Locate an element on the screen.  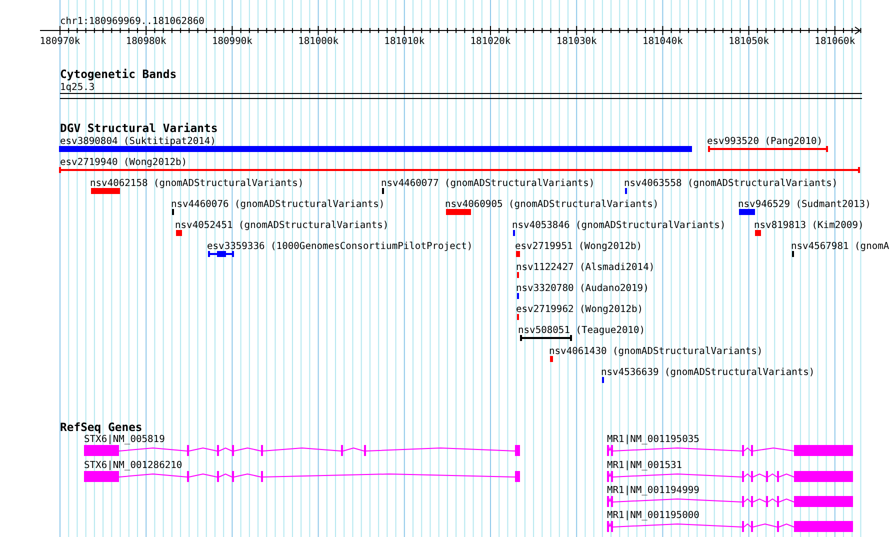
variant-label: nsv4062158 (gnomADStructuralVariants) is located at coordinates (197, 183).